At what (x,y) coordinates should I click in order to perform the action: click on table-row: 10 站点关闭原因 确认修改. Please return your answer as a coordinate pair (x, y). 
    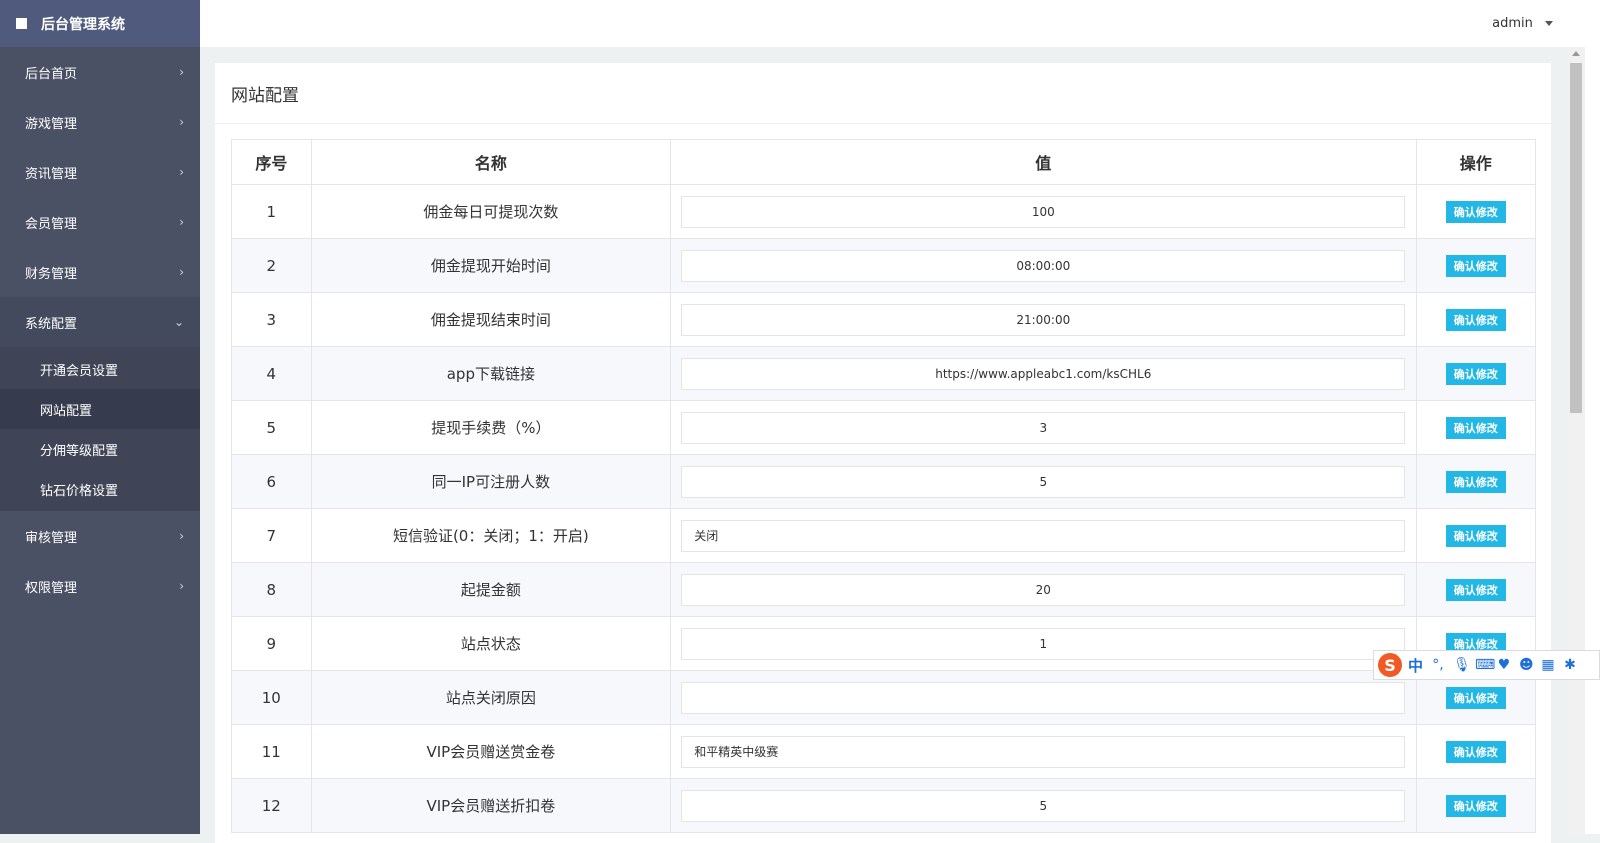
    Looking at the image, I should click on (883, 697).